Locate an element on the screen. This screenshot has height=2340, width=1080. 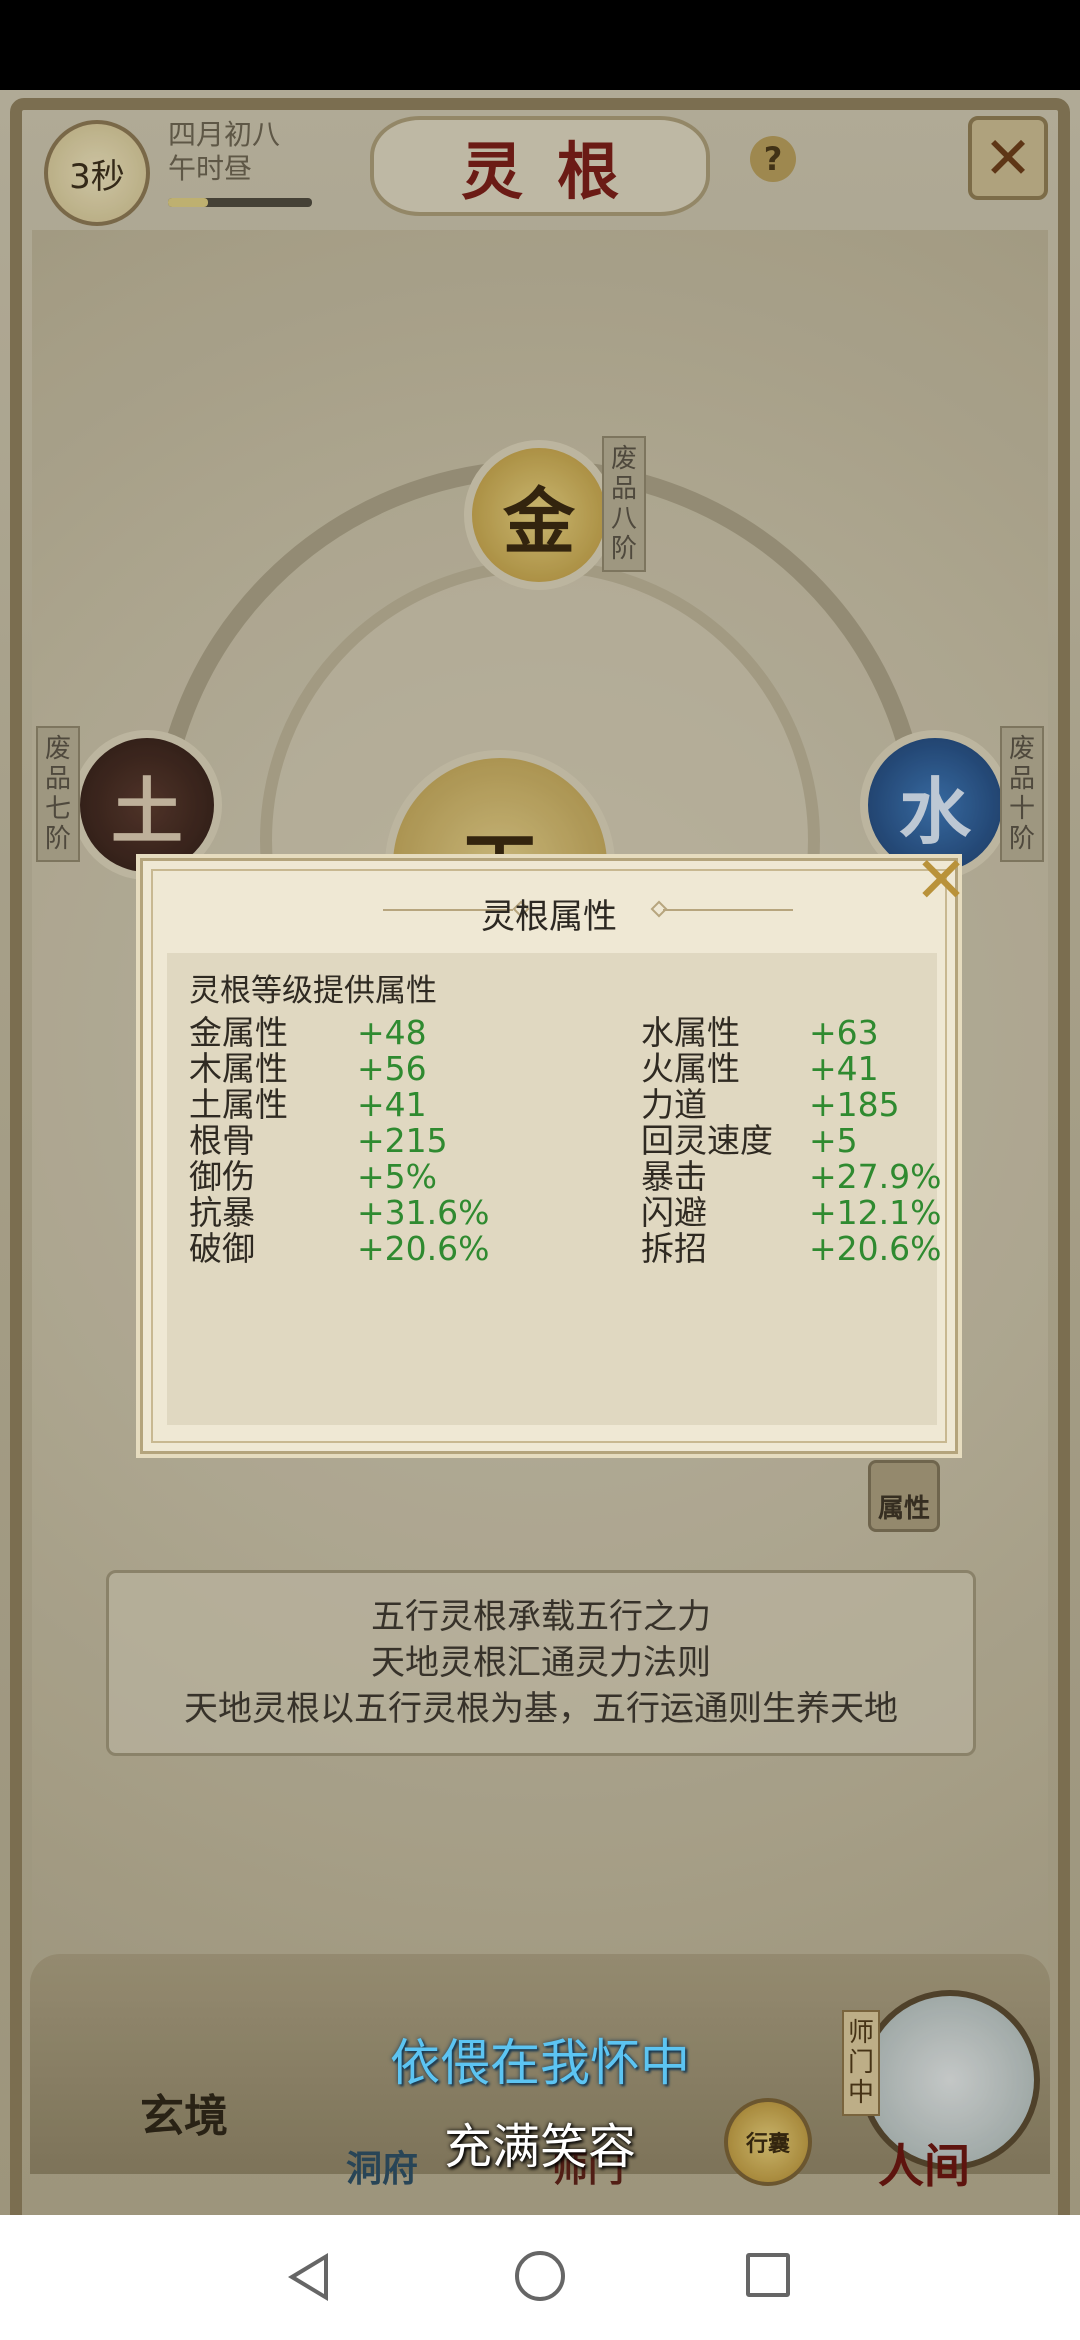
home-icon is located at coordinates (540, 2276).